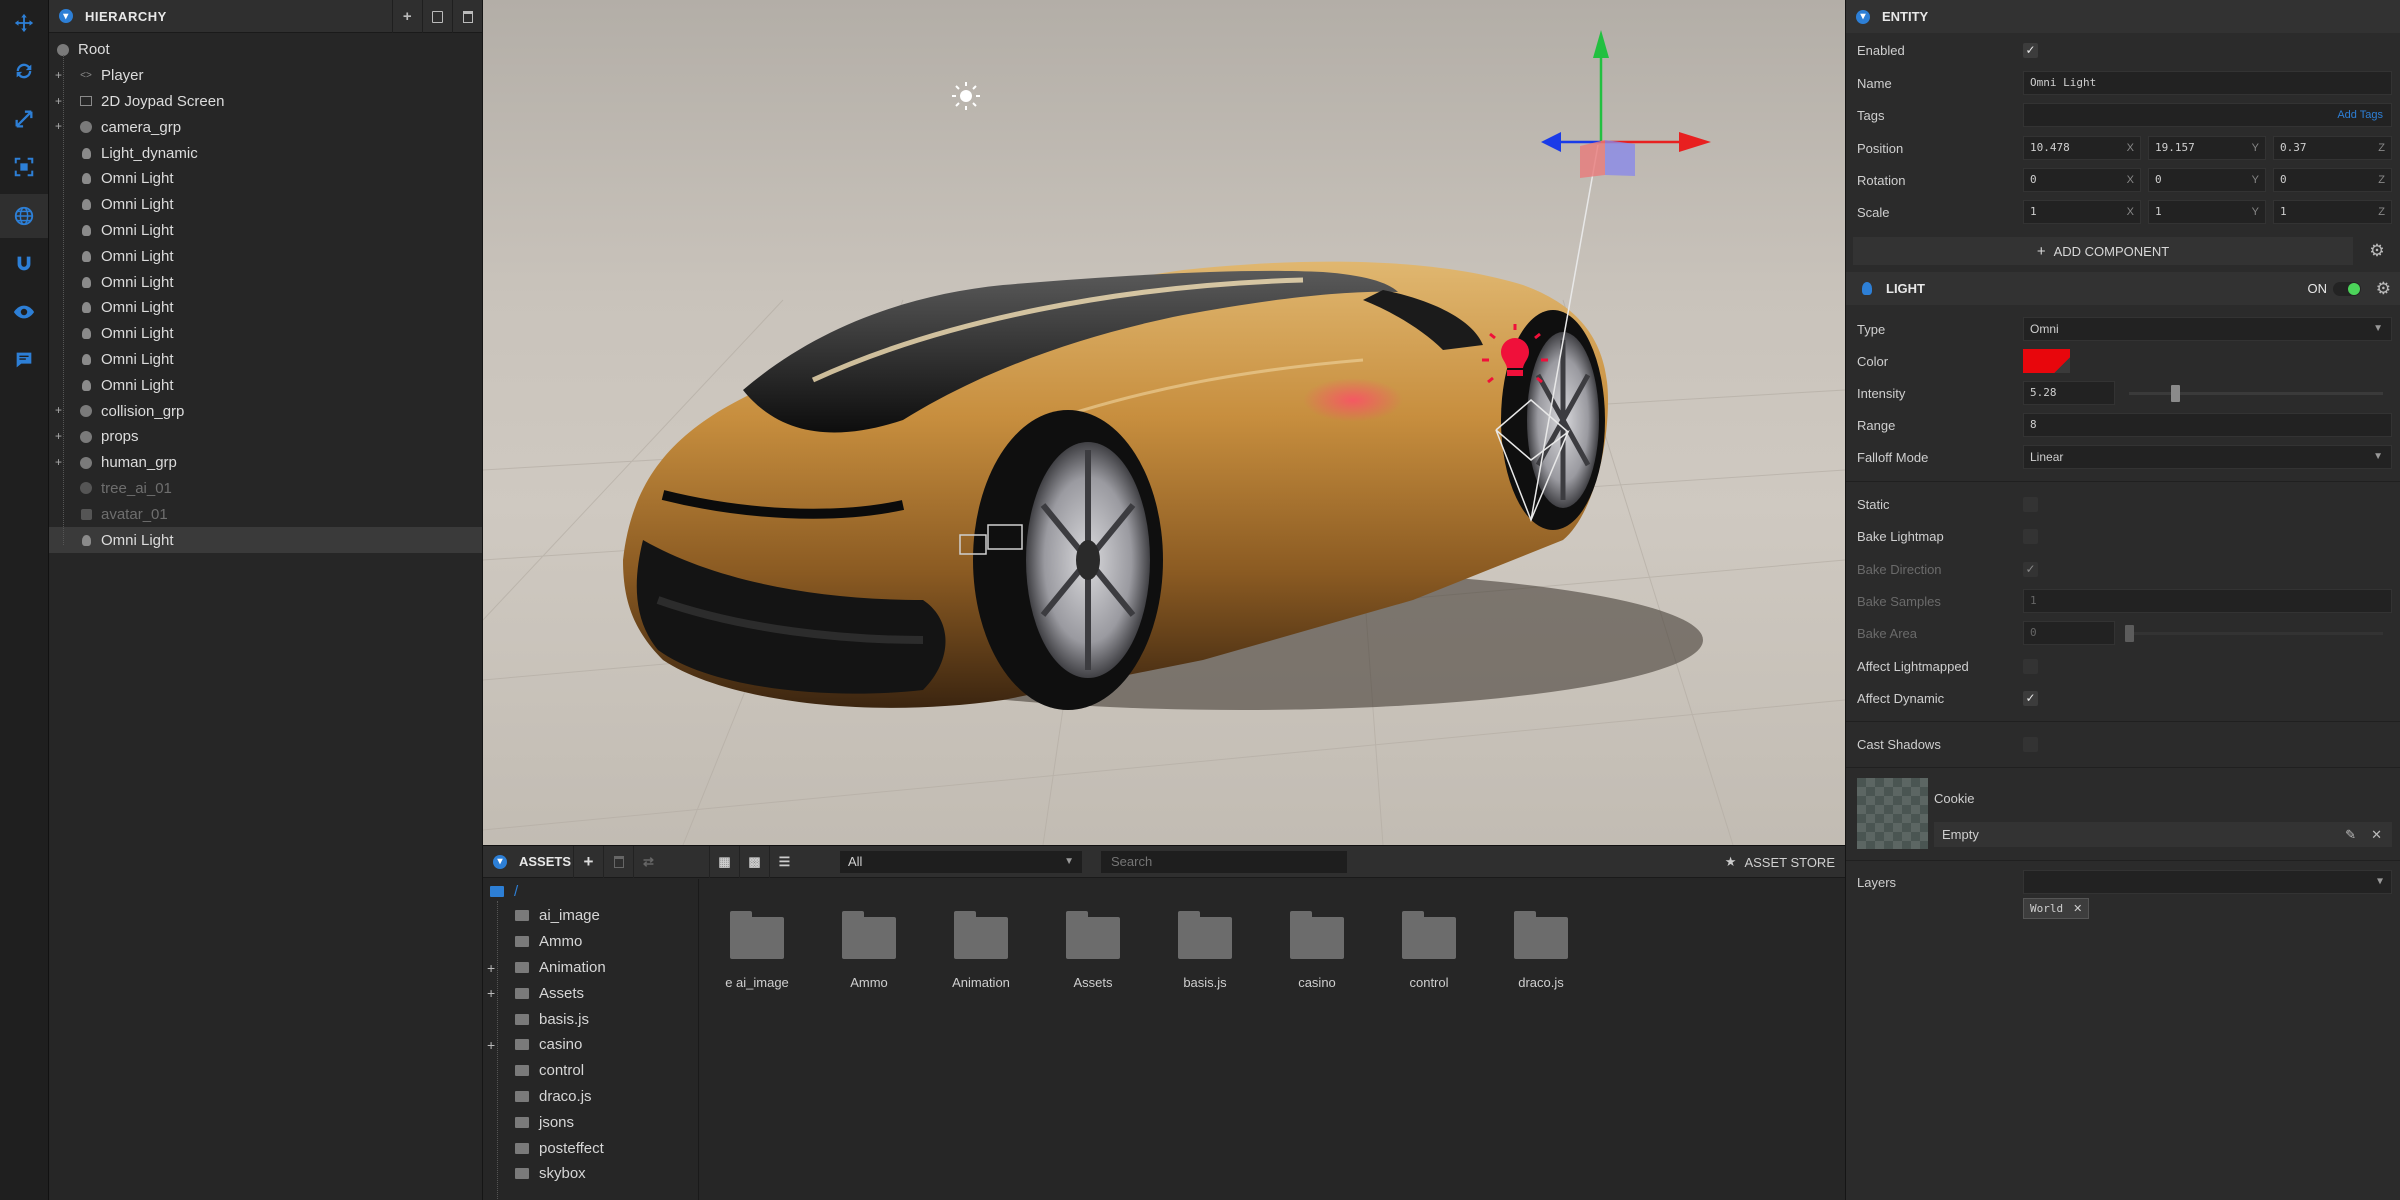 This screenshot has height=1200, width=2400. What do you see at coordinates (1429, 946) in the screenshot?
I see `asset-grid-item: control` at bounding box center [1429, 946].